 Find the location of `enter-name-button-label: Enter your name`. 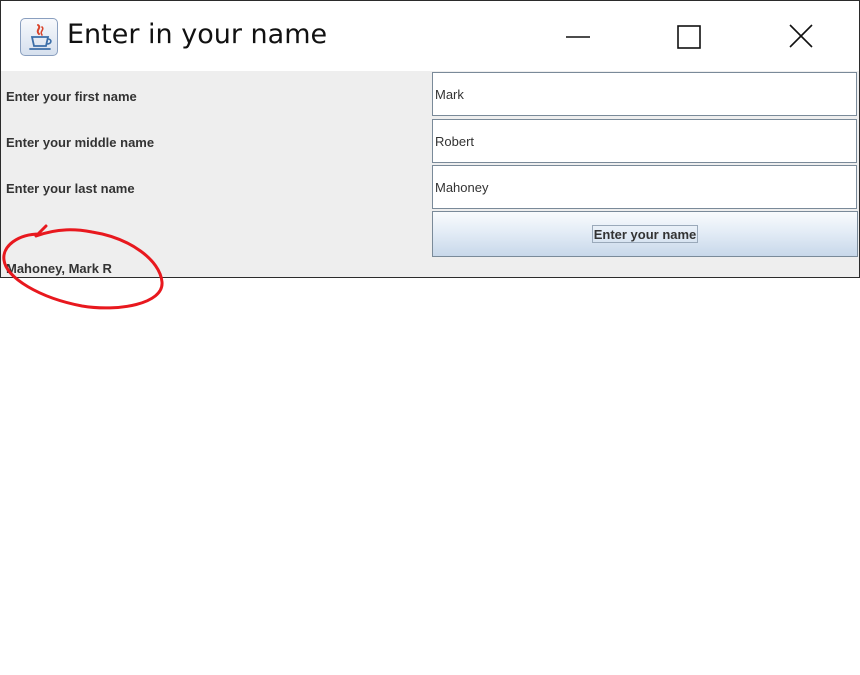

enter-name-button-label: Enter your name is located at coordinates (645, 234).